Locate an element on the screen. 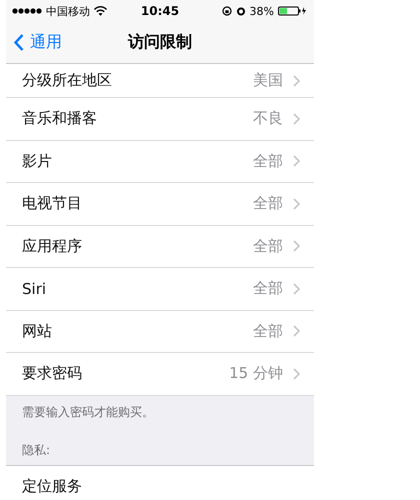  chevron-left-icon is located at coordinates (19, 42).